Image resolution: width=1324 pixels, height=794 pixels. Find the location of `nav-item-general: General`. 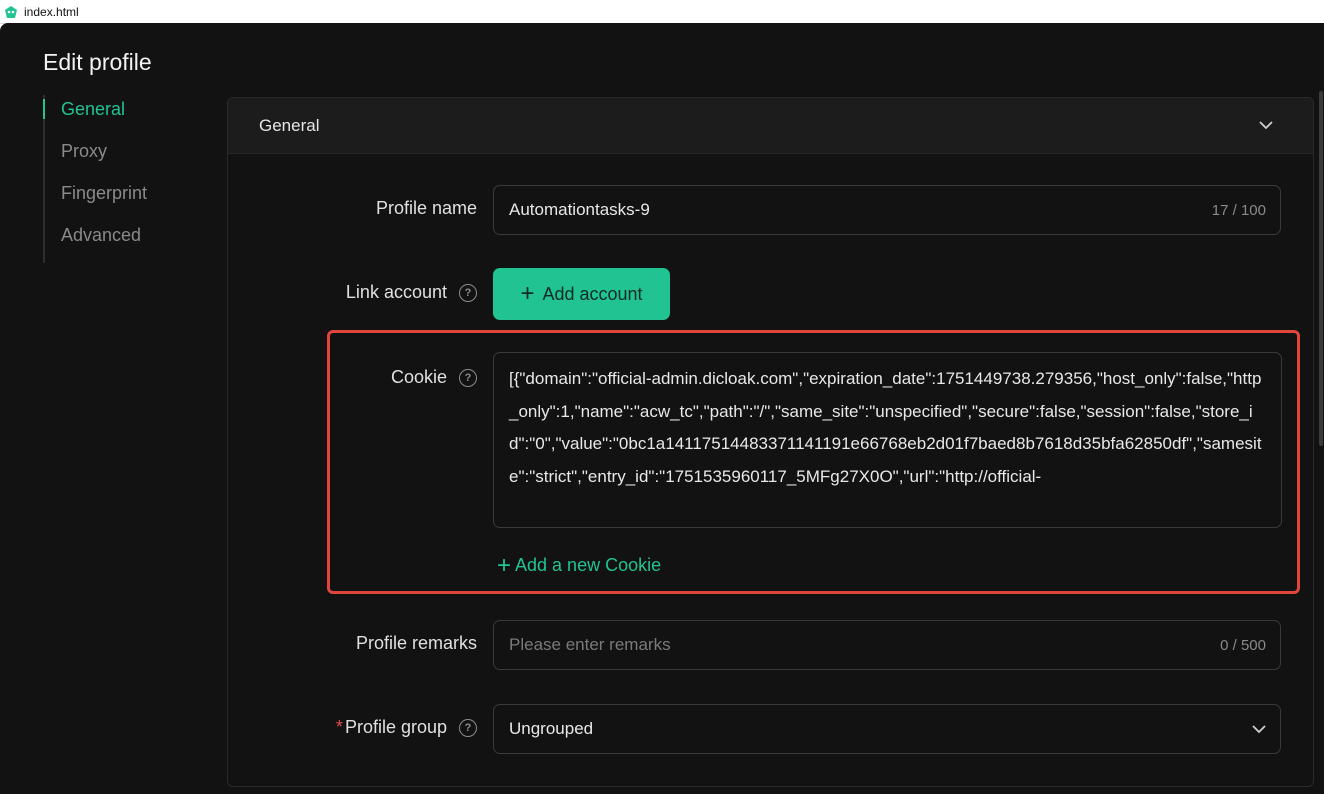

nav-item-general: General is located at coordinates (124, 116).